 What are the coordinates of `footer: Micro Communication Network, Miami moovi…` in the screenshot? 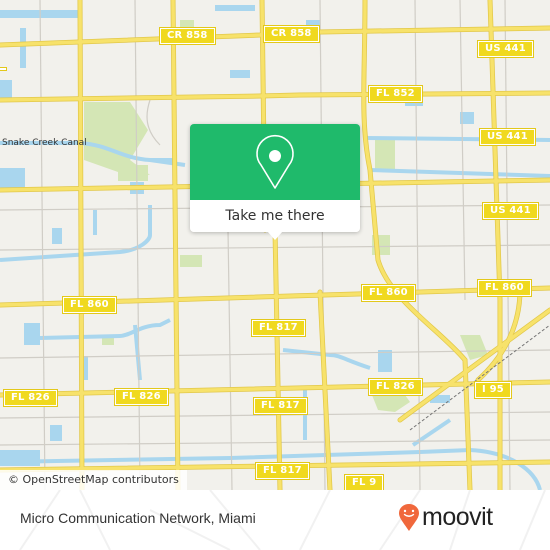 It's located at (275, 520).